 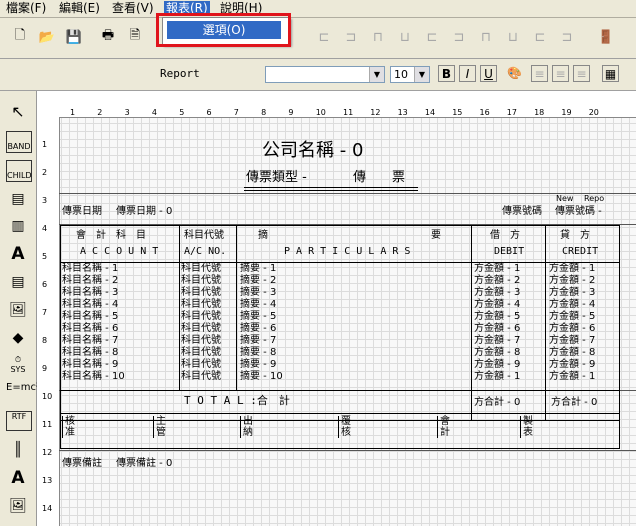 I want to click on color-palette-icon: 🎨, so click(x=514, y=73).